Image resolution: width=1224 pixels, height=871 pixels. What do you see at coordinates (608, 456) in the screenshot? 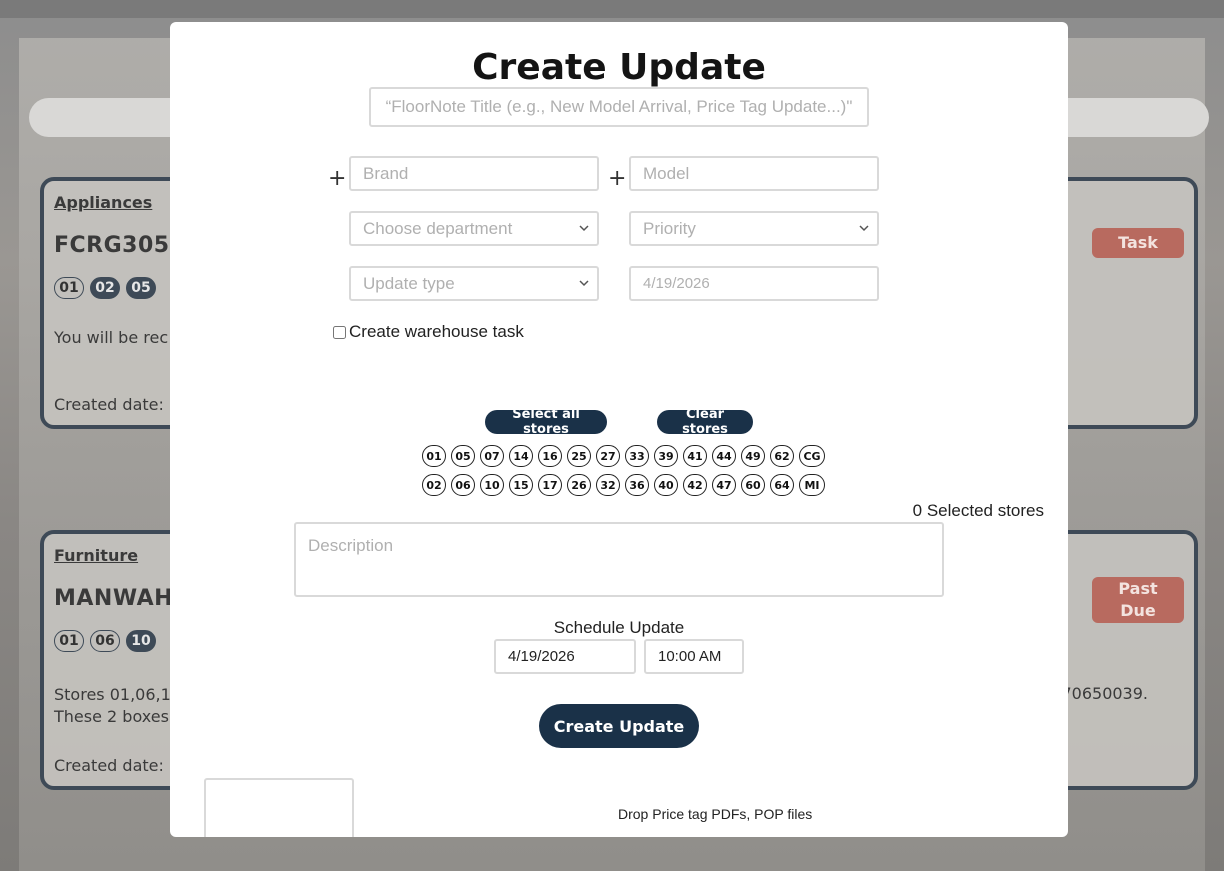
I see `store-chip: 27` at bounding box center [608, 456].